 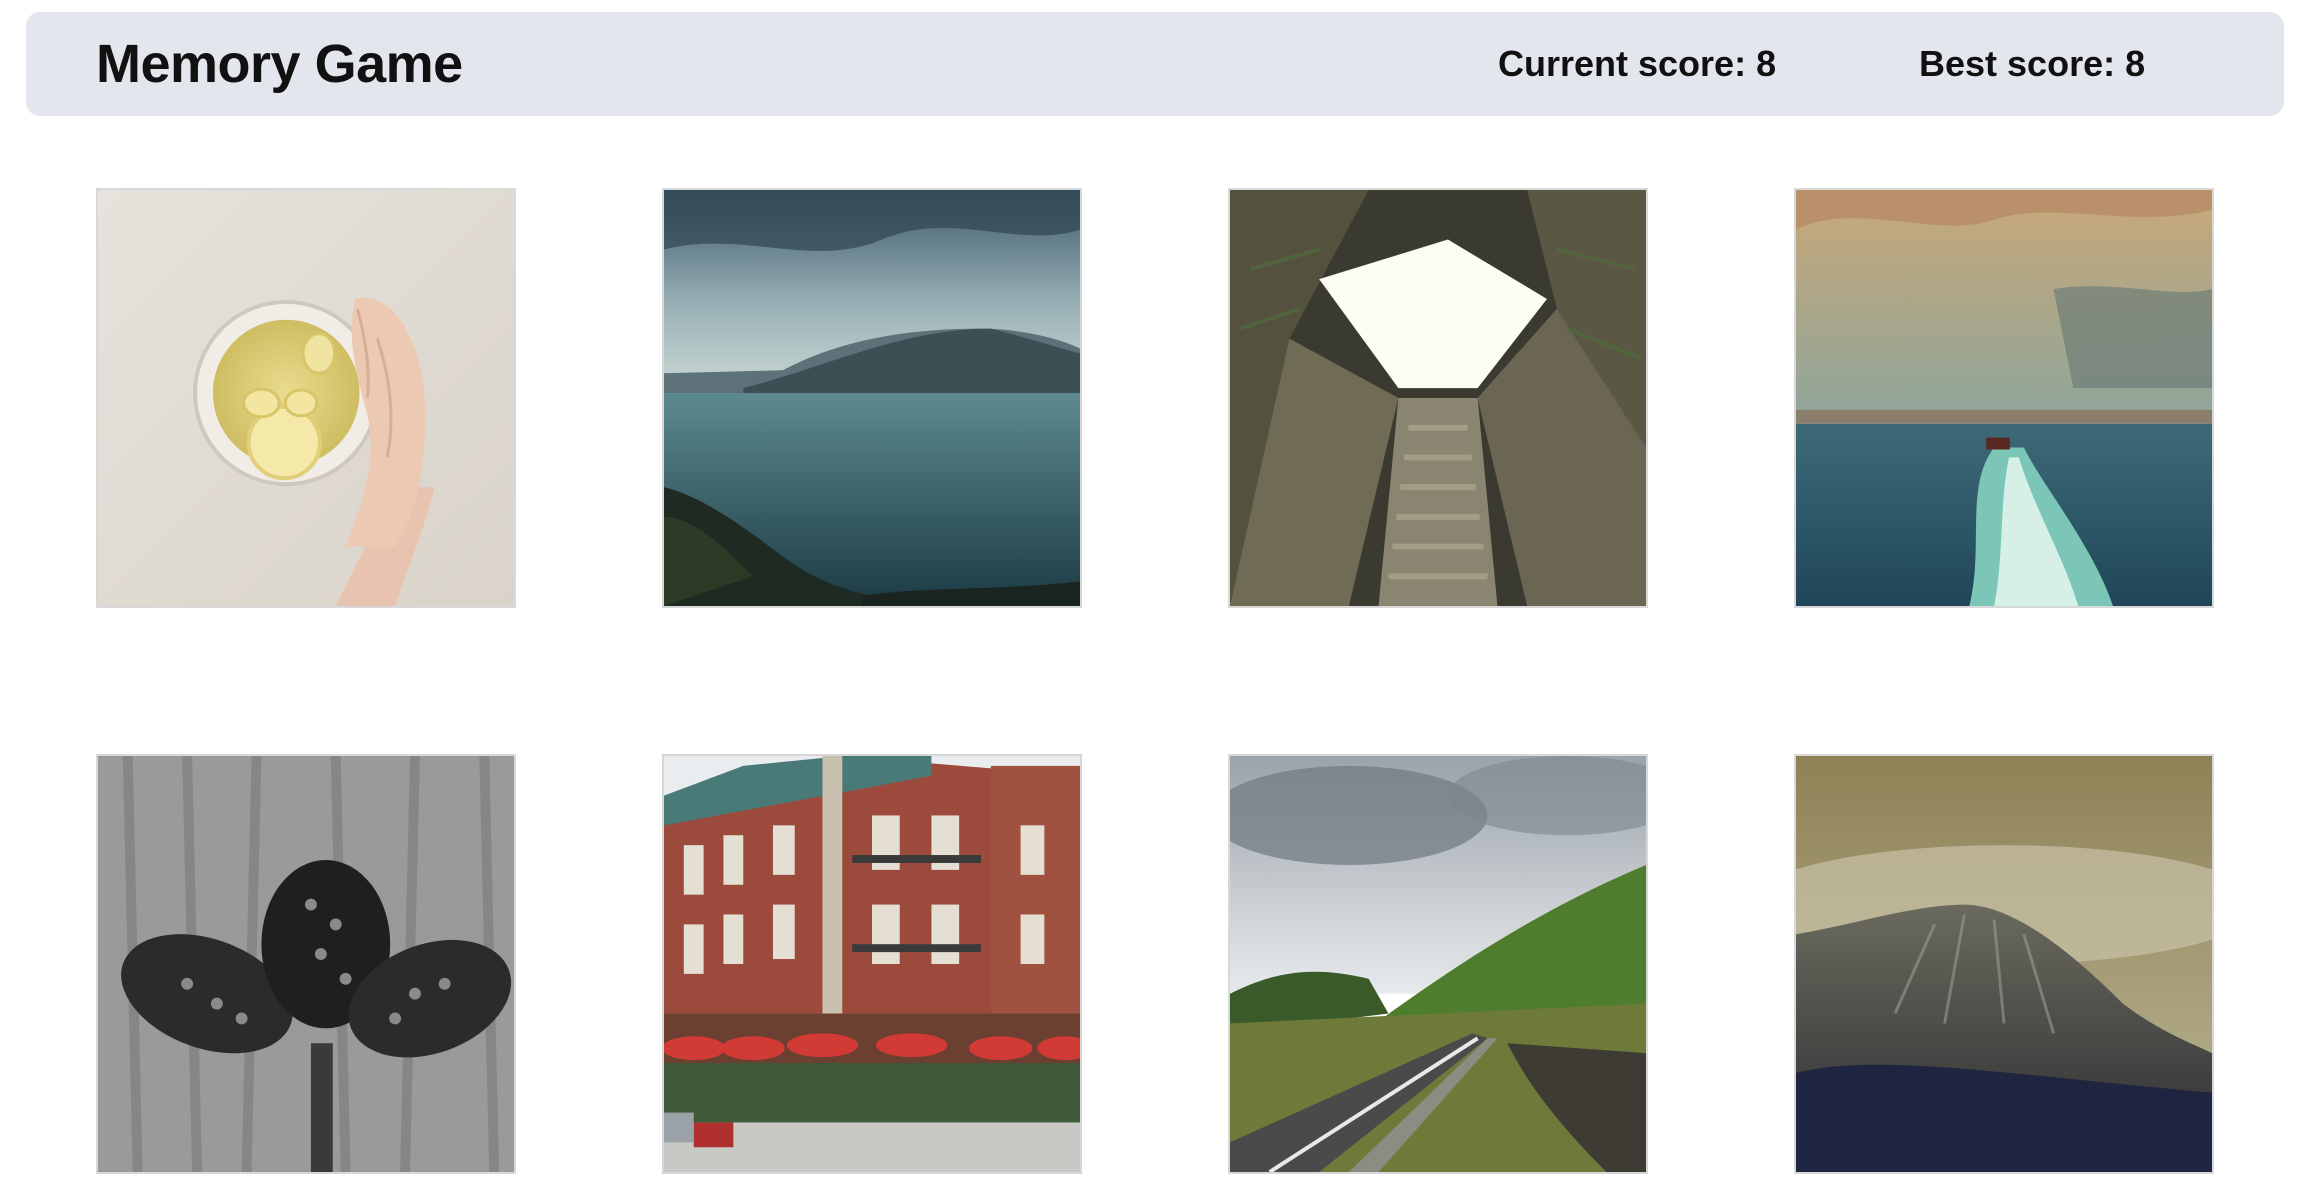 I want to click on mountain-road-image, so click(x=1438, y=964).